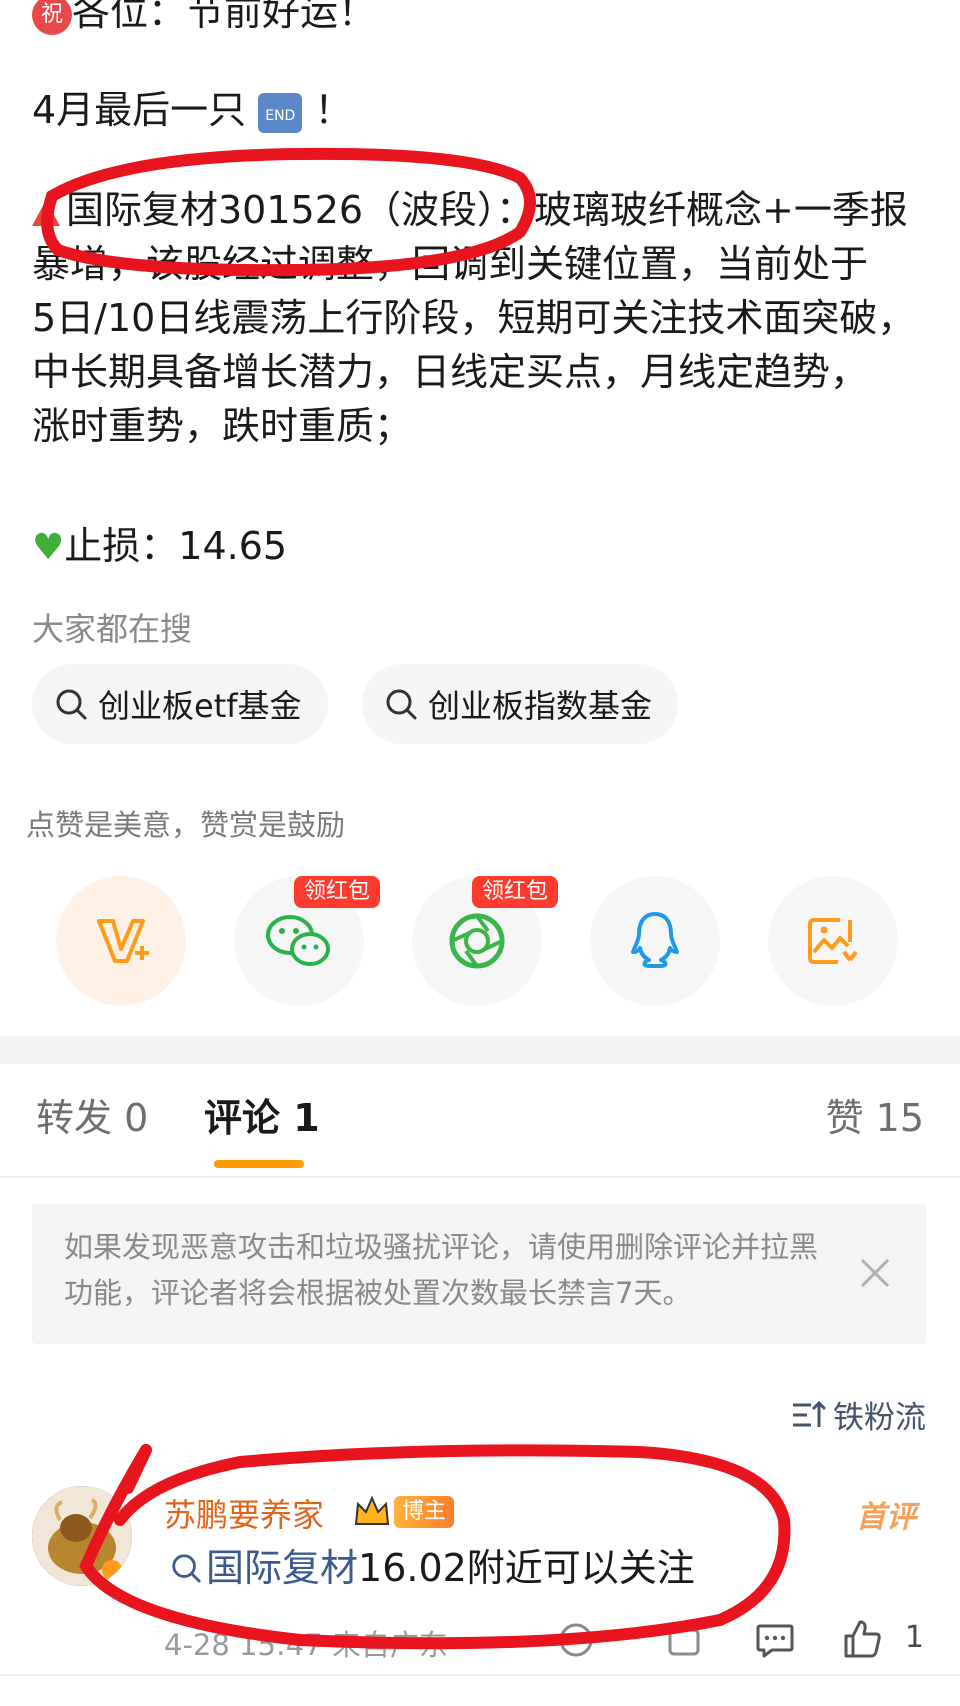 The image size is (960, 1706). Describe the element at coordinates (775, 1640) in the screenshot. I see `comment-icon` at that location.